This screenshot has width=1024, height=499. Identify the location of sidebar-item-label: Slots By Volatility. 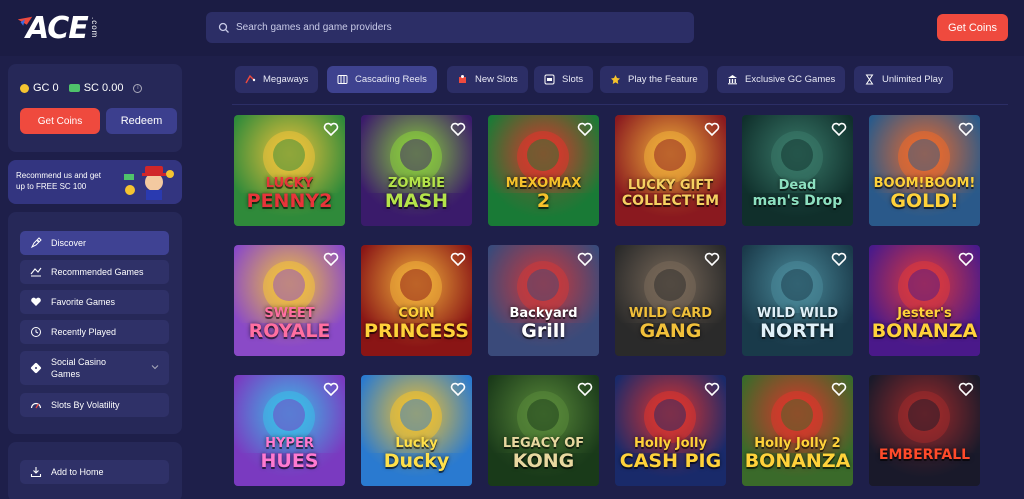
(85, 405).